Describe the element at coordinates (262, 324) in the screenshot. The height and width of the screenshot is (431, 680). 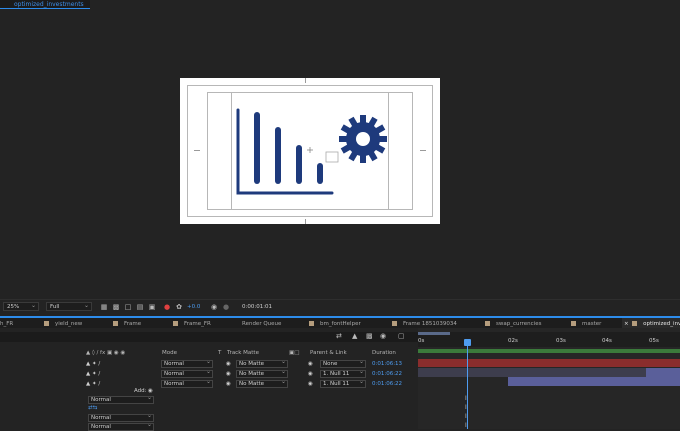
I see `tab-label: Render Queue` at that location.